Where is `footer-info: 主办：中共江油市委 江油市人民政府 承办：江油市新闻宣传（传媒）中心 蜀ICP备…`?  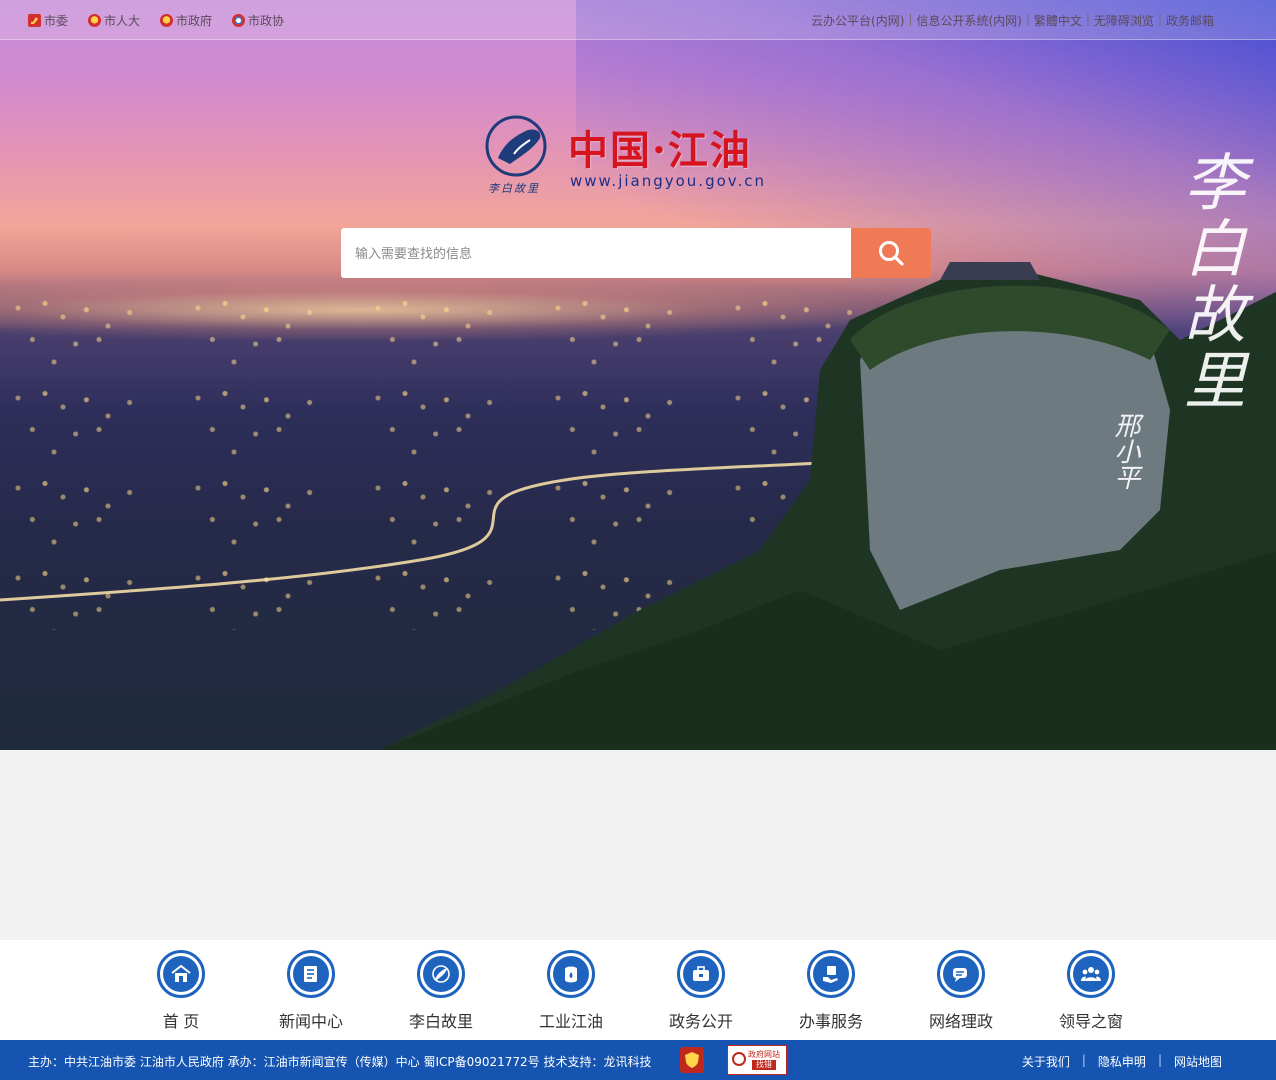 footer-info: 主办：中共江油市委 江油市人民政府 承办：江油市新闻宣传（传媒）中心 蜀ICP备… is located at coordinates (340, 1062).